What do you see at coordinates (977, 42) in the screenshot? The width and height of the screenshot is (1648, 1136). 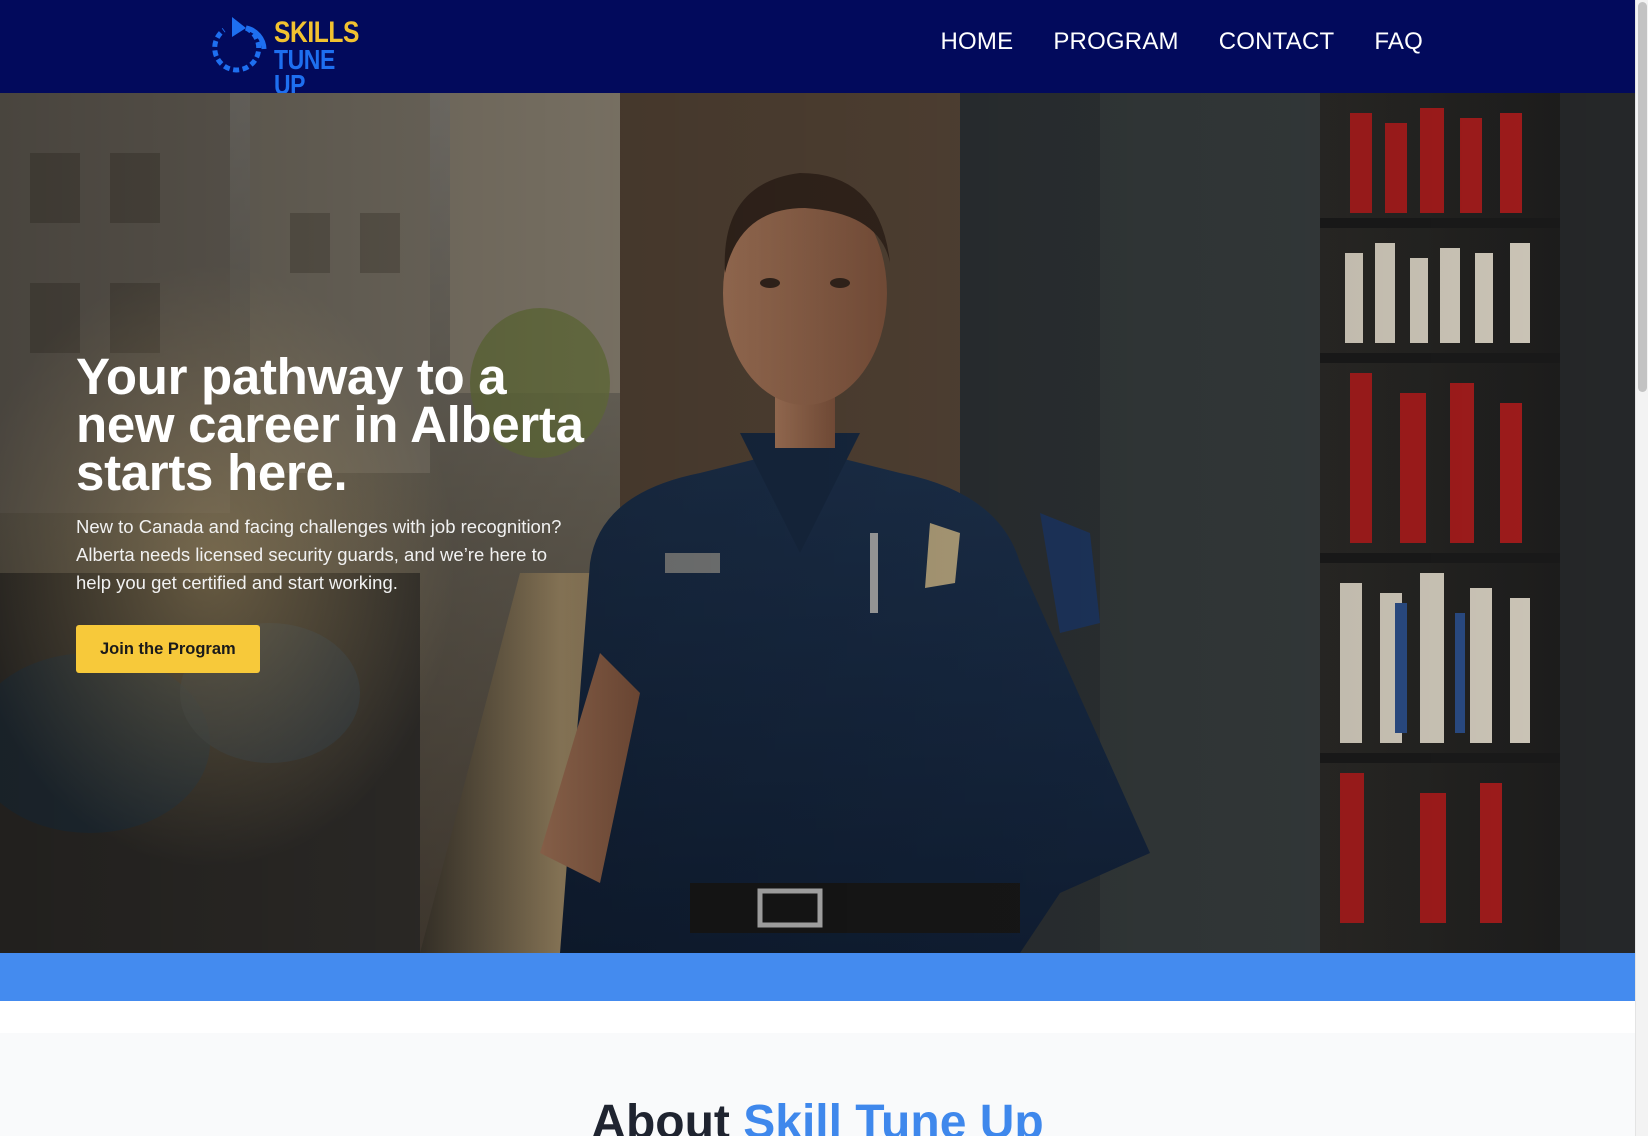 I see `nav-home-link: HOME` at bounding box center [977, 42].